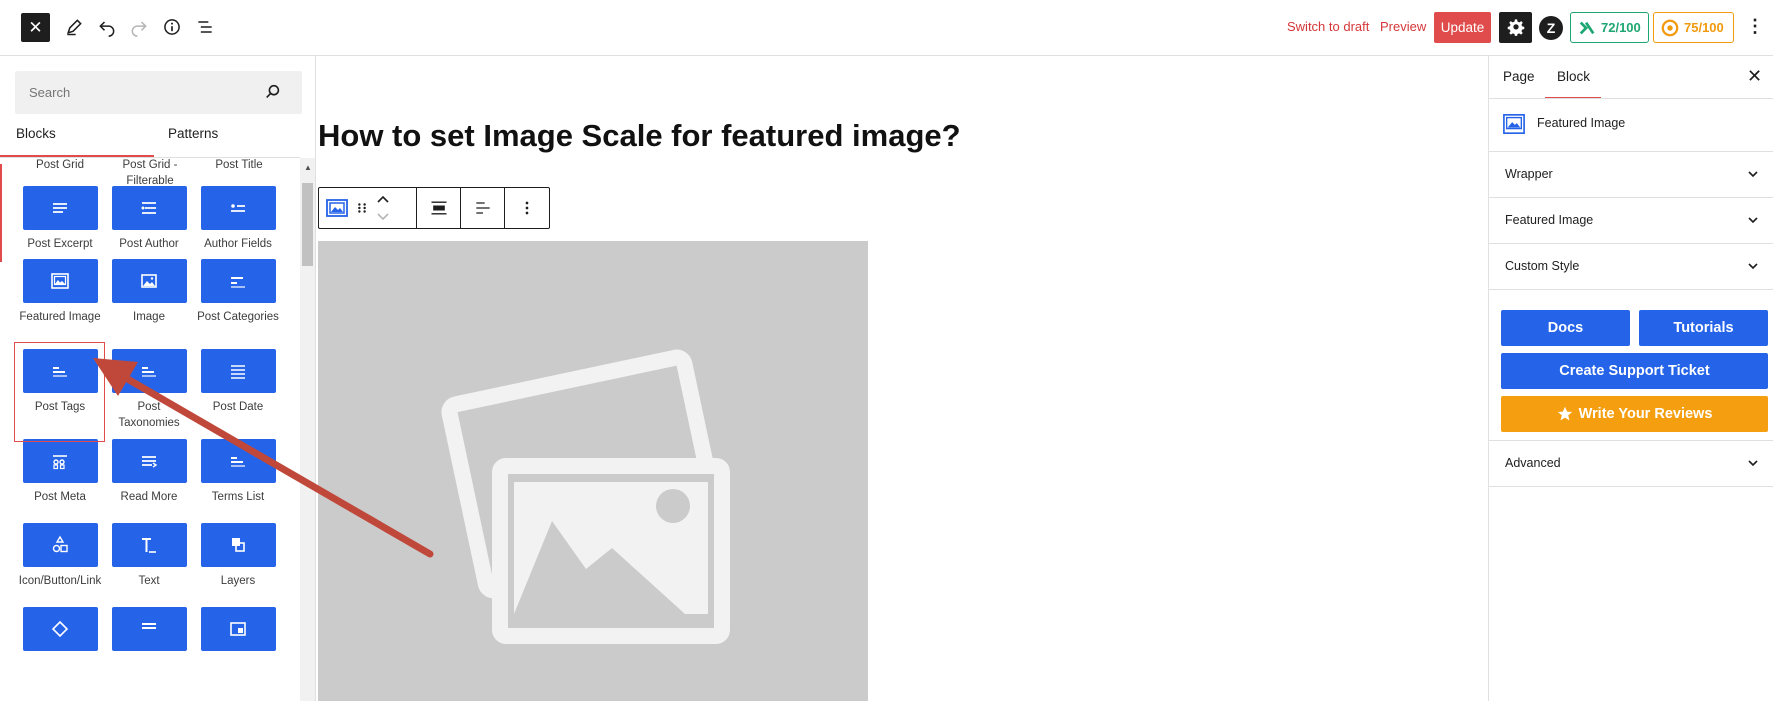 The width and height of the screenshot is (1773, 701). Describe the element at coordinates (1, 213) in the screenshot. I see `left-edge-marker` at that location.